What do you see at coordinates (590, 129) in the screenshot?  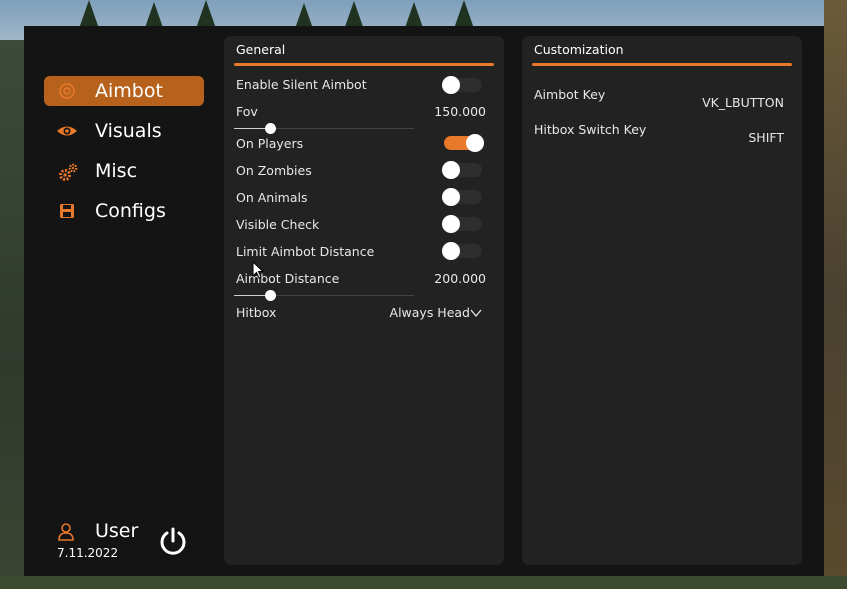 I see `hitbox-switch-key-label: Hitbox Switch Key` at bounding box center [590, 129].